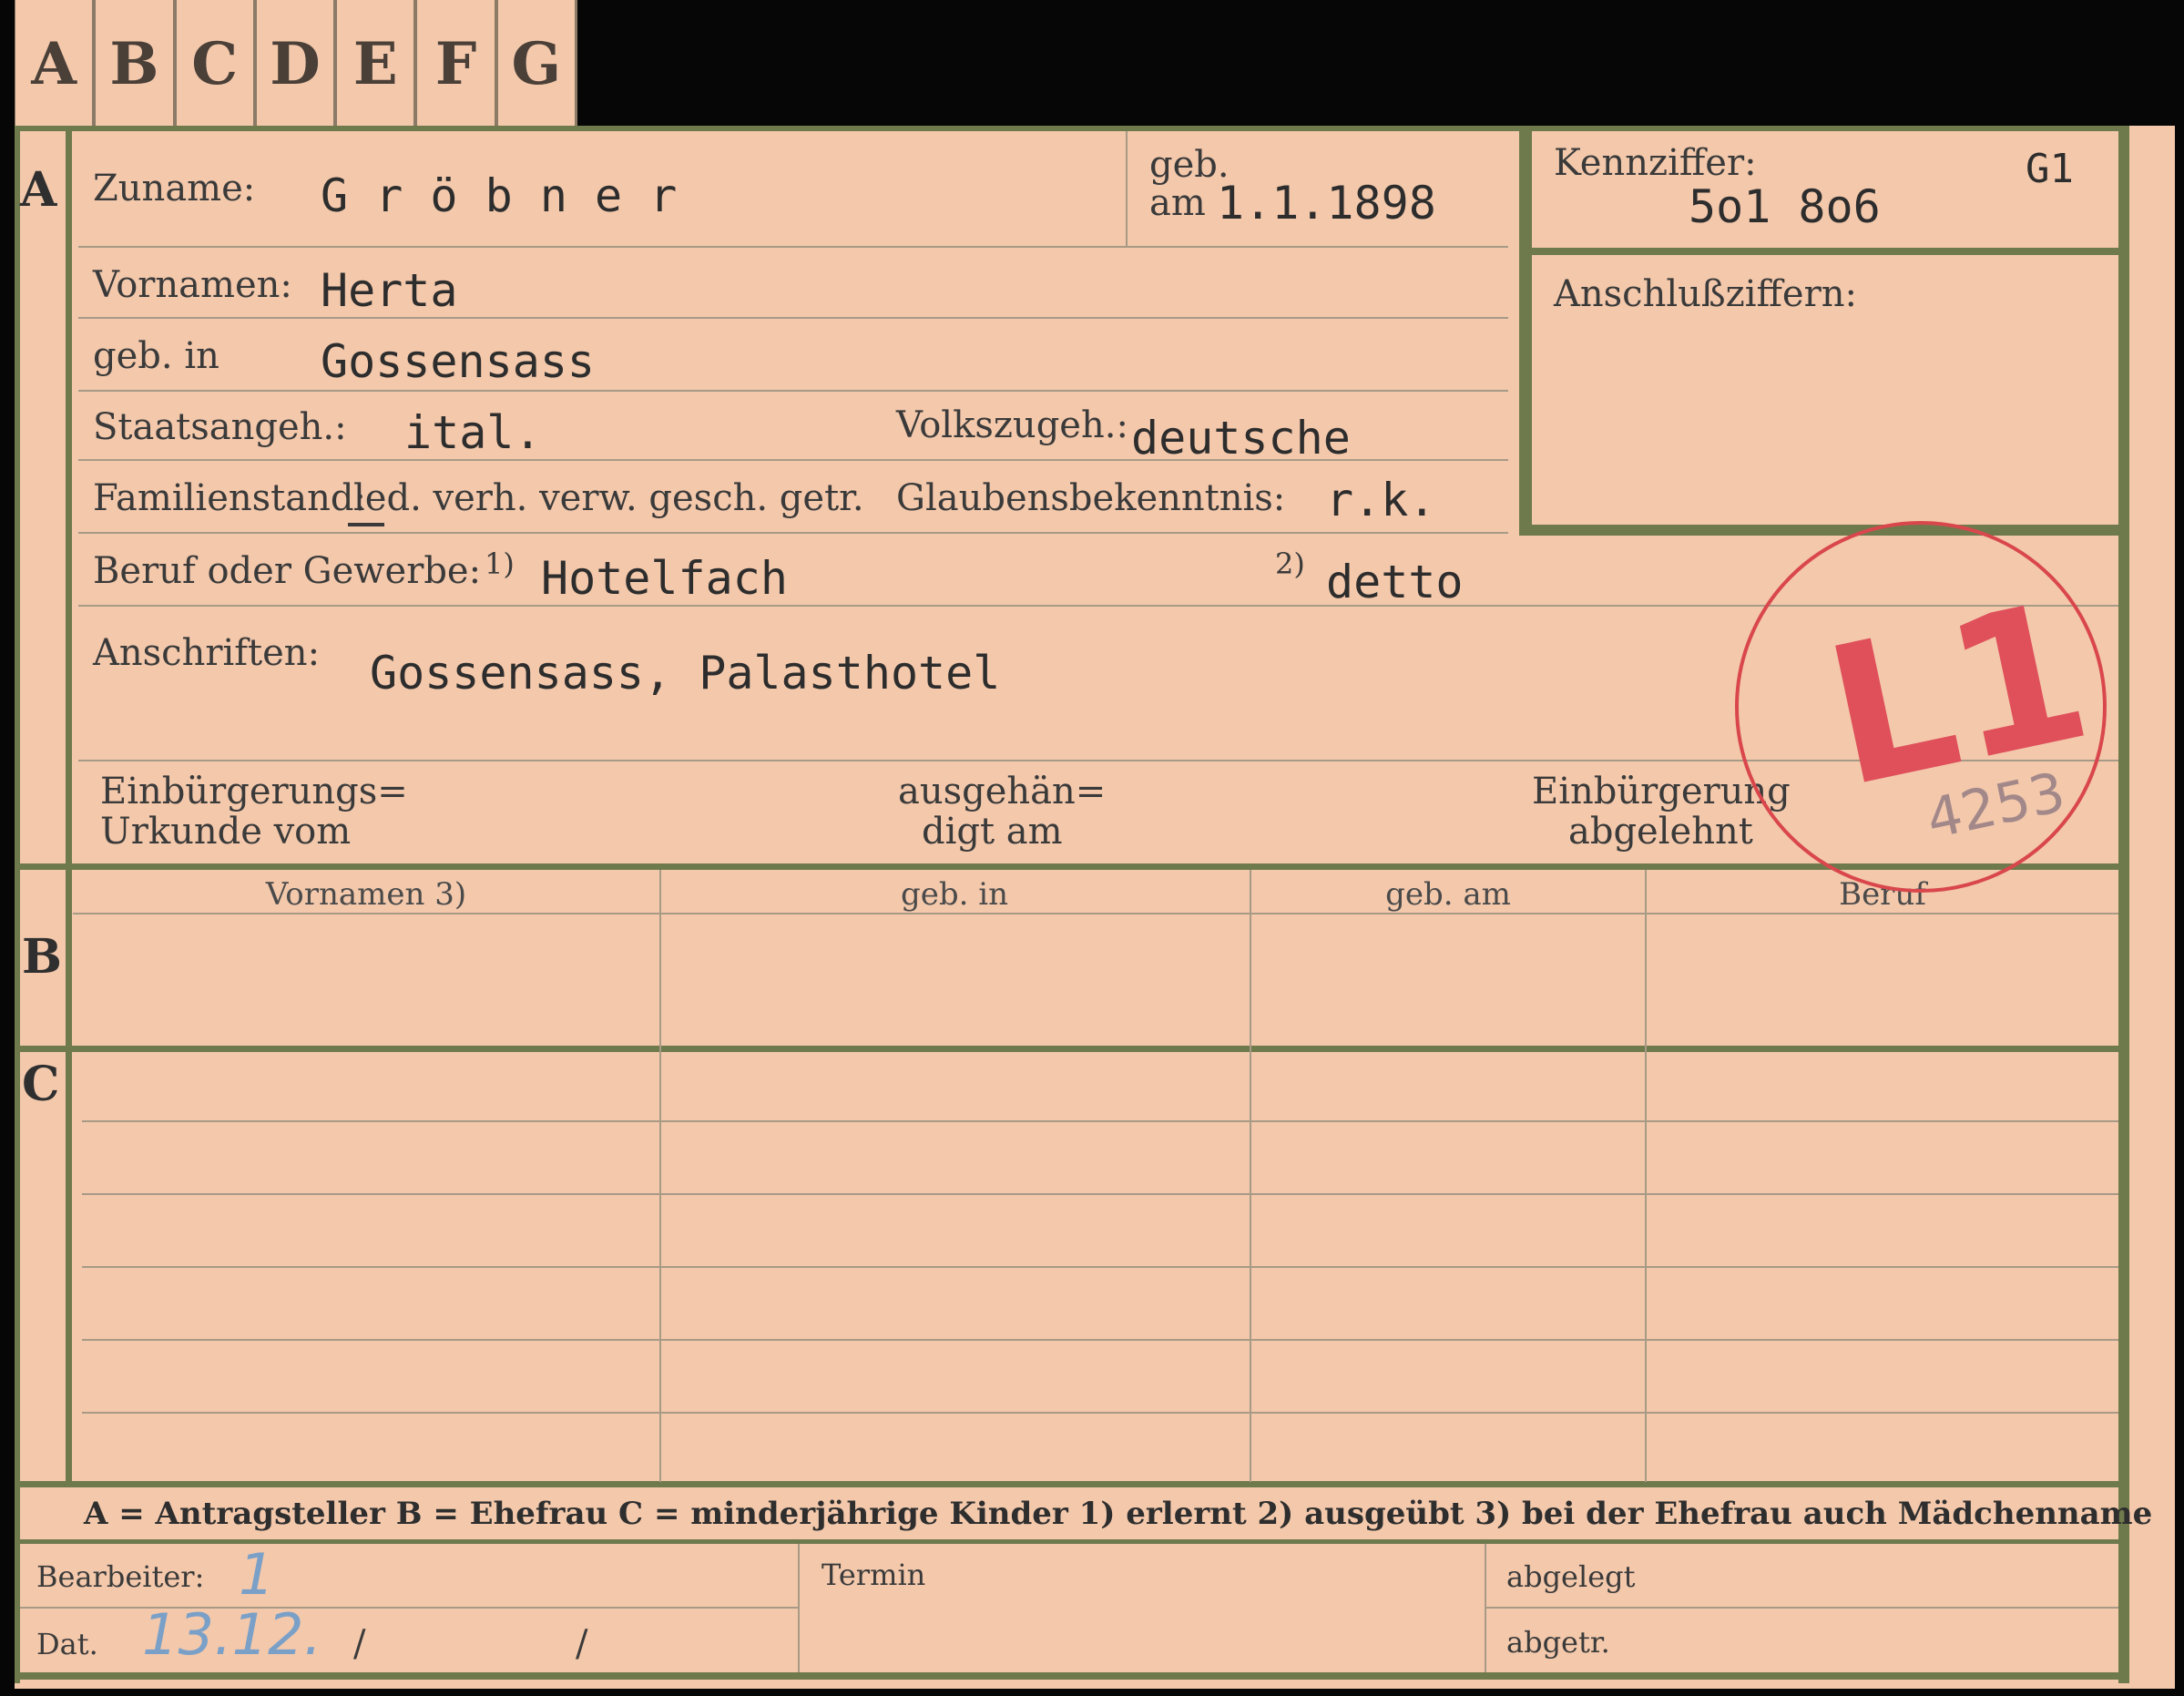 The image size is (2184, 1696). What do you see at coordinates (1827, 252) in the screenshot?
I see `kennziffer-divider` at bounding box center [1827, 252].